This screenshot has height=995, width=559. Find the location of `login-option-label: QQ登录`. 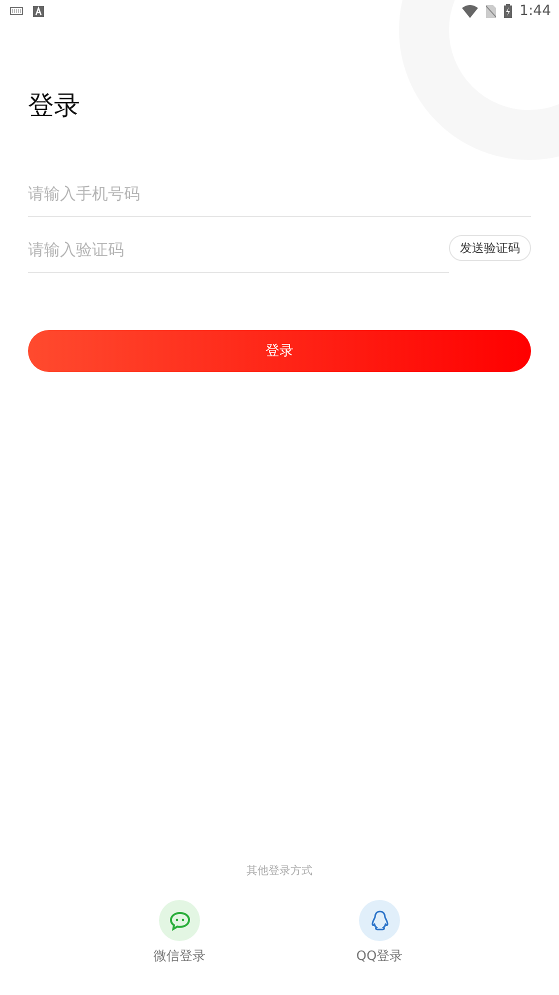

login-option-label: QQ登录 is located at coordinates (379, 956).